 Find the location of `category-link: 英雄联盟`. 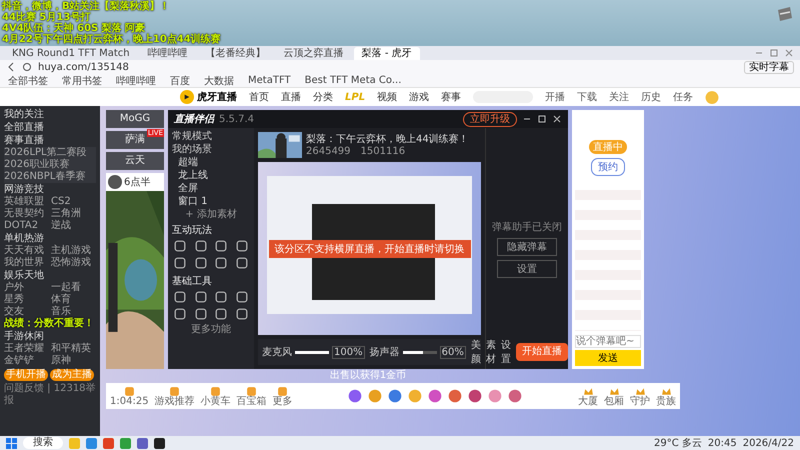

category-link: 英雄联盟 is located at coordinates (26, 202).